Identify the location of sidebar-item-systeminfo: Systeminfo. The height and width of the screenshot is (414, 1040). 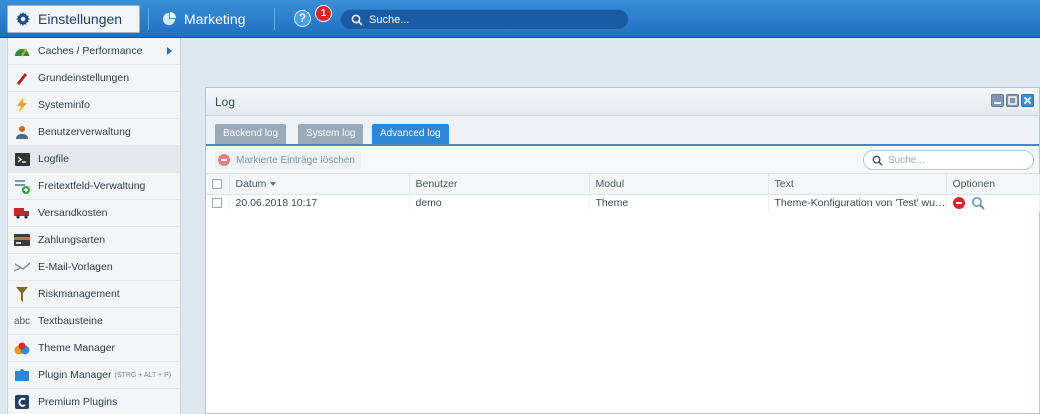
(94, 105).